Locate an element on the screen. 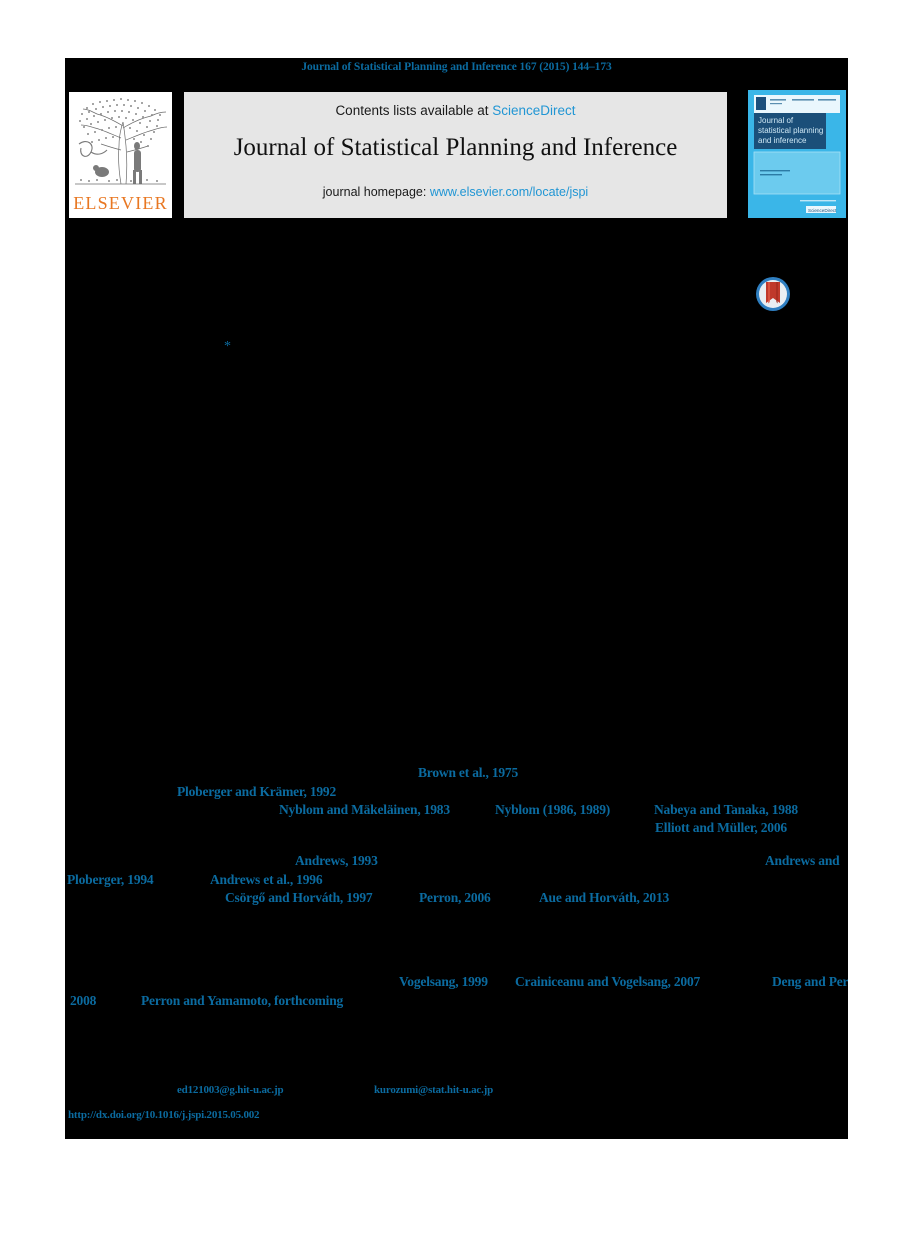  citation-link: Ploberger, 1994 is located at coordinates (110, 880).